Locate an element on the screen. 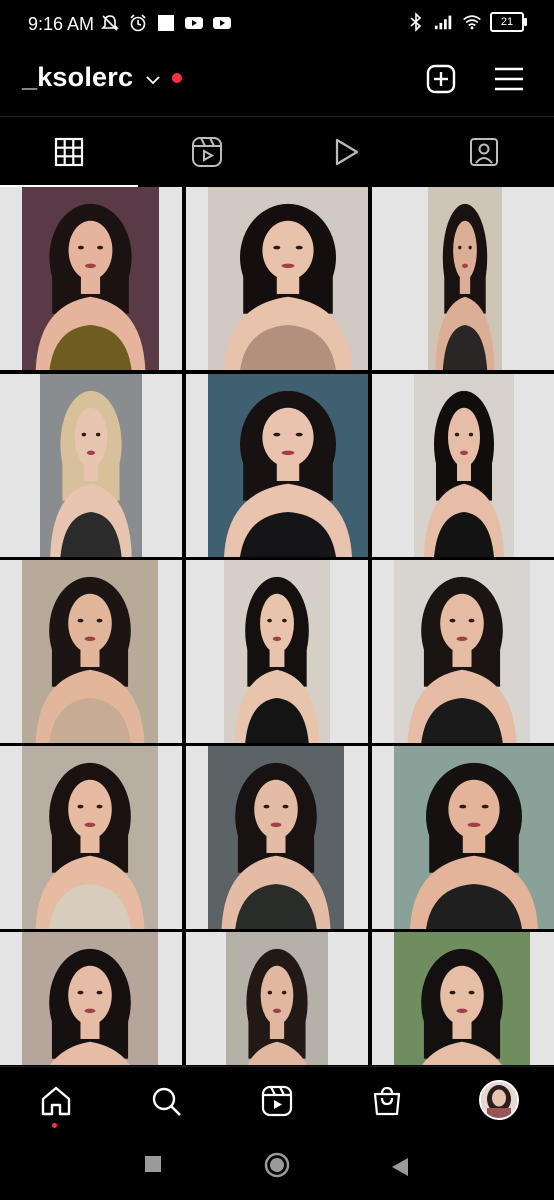 This screenshot has height=1200, width=554. back-triangle-icon is located at coordinates (400, 1167).